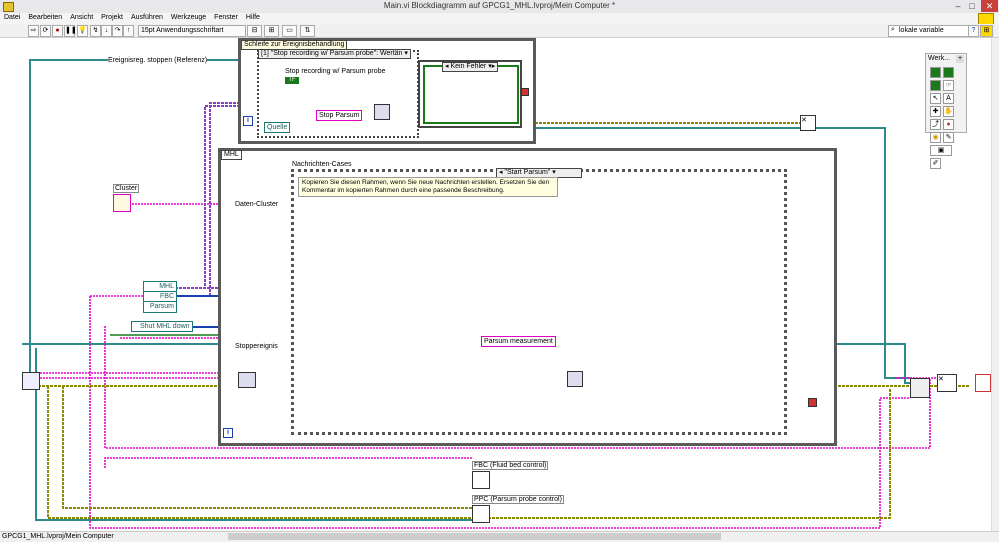 The height and width of the screenshot is (542, 999). I want to click on search-input: lokale variable, so click(932, 31).